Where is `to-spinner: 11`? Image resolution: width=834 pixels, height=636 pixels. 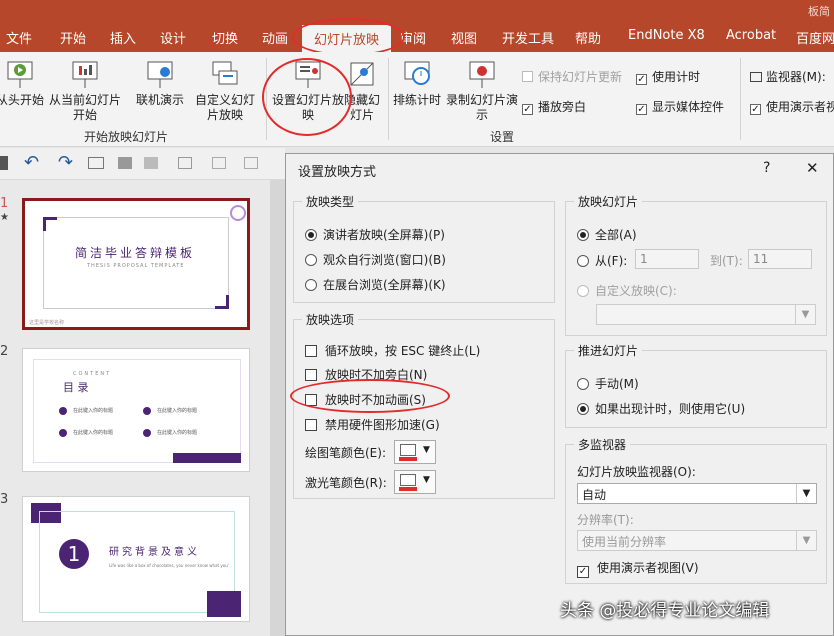 to-spinner: 11 is located at coordinates (780, 259).